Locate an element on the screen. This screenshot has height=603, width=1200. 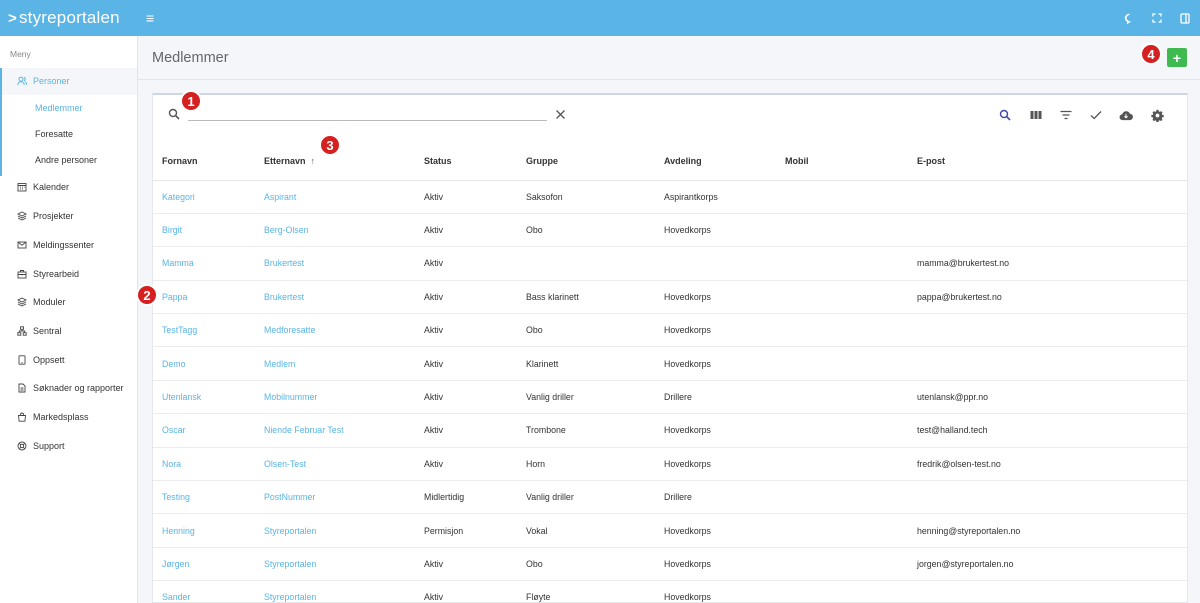
cell-fornavn: Testing is located at coordinates (204, 497).